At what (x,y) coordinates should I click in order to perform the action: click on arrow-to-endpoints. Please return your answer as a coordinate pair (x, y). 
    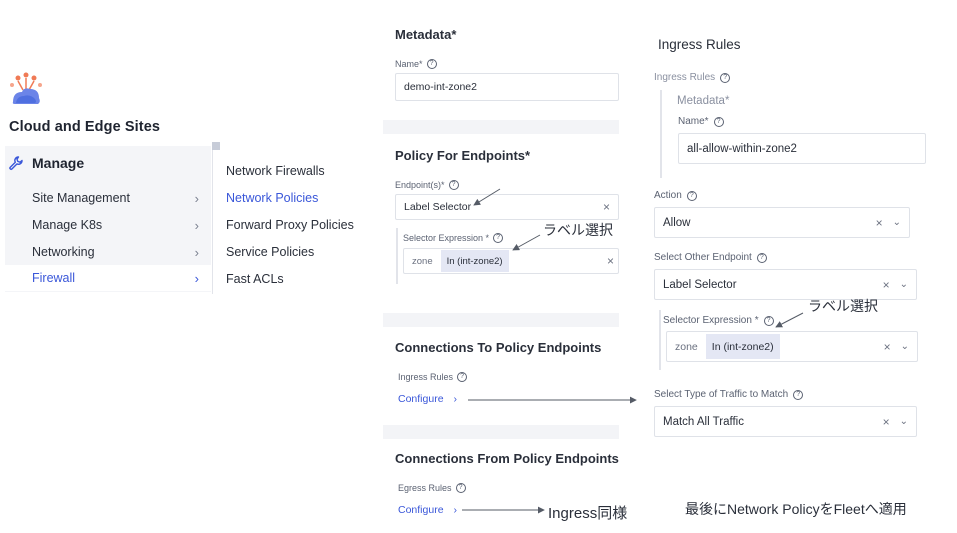
    Looking at the image, I should click on (487, 197).